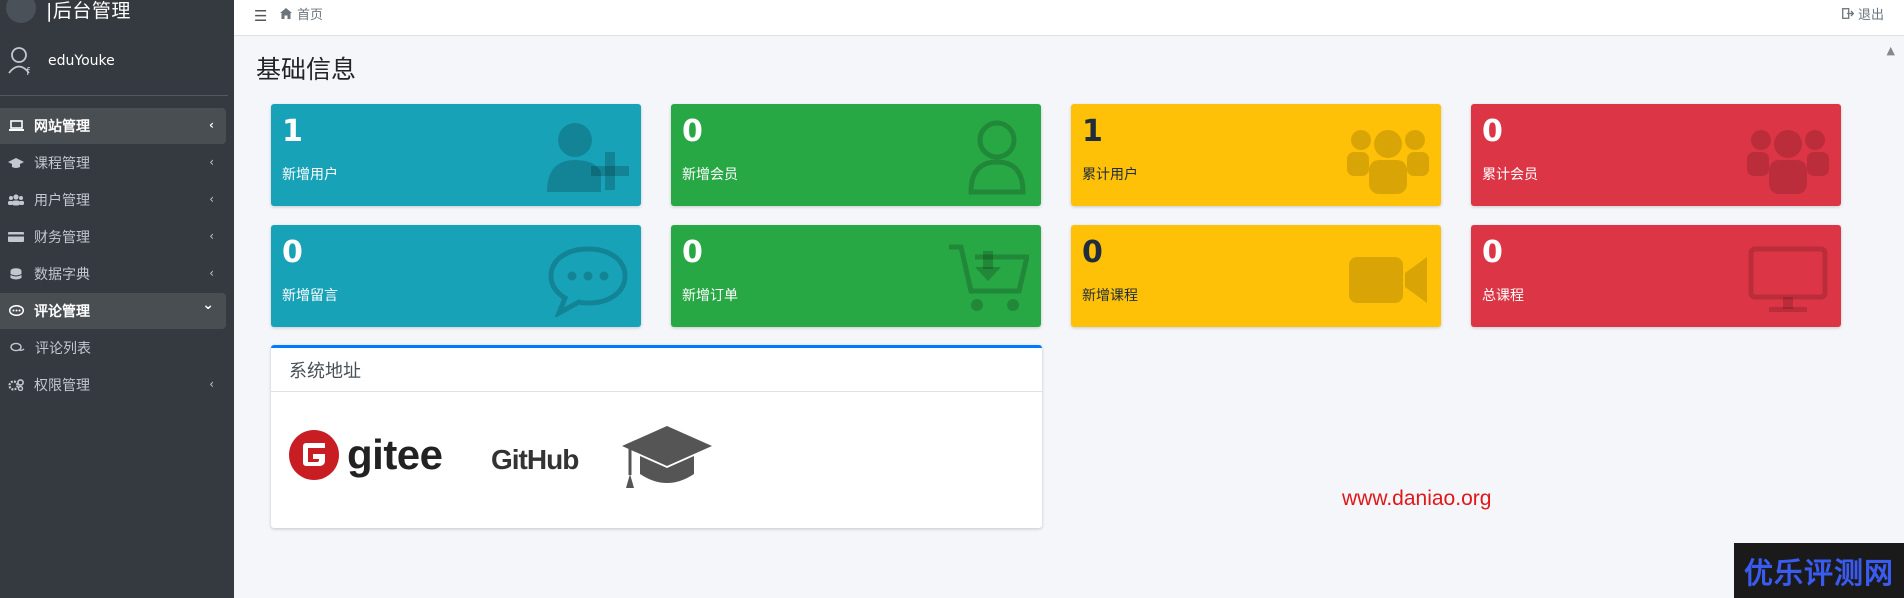  Describe the element at coordinates (62, 386) in the screenshot. I see `sidebar-item-label: 权限管理` at that location.